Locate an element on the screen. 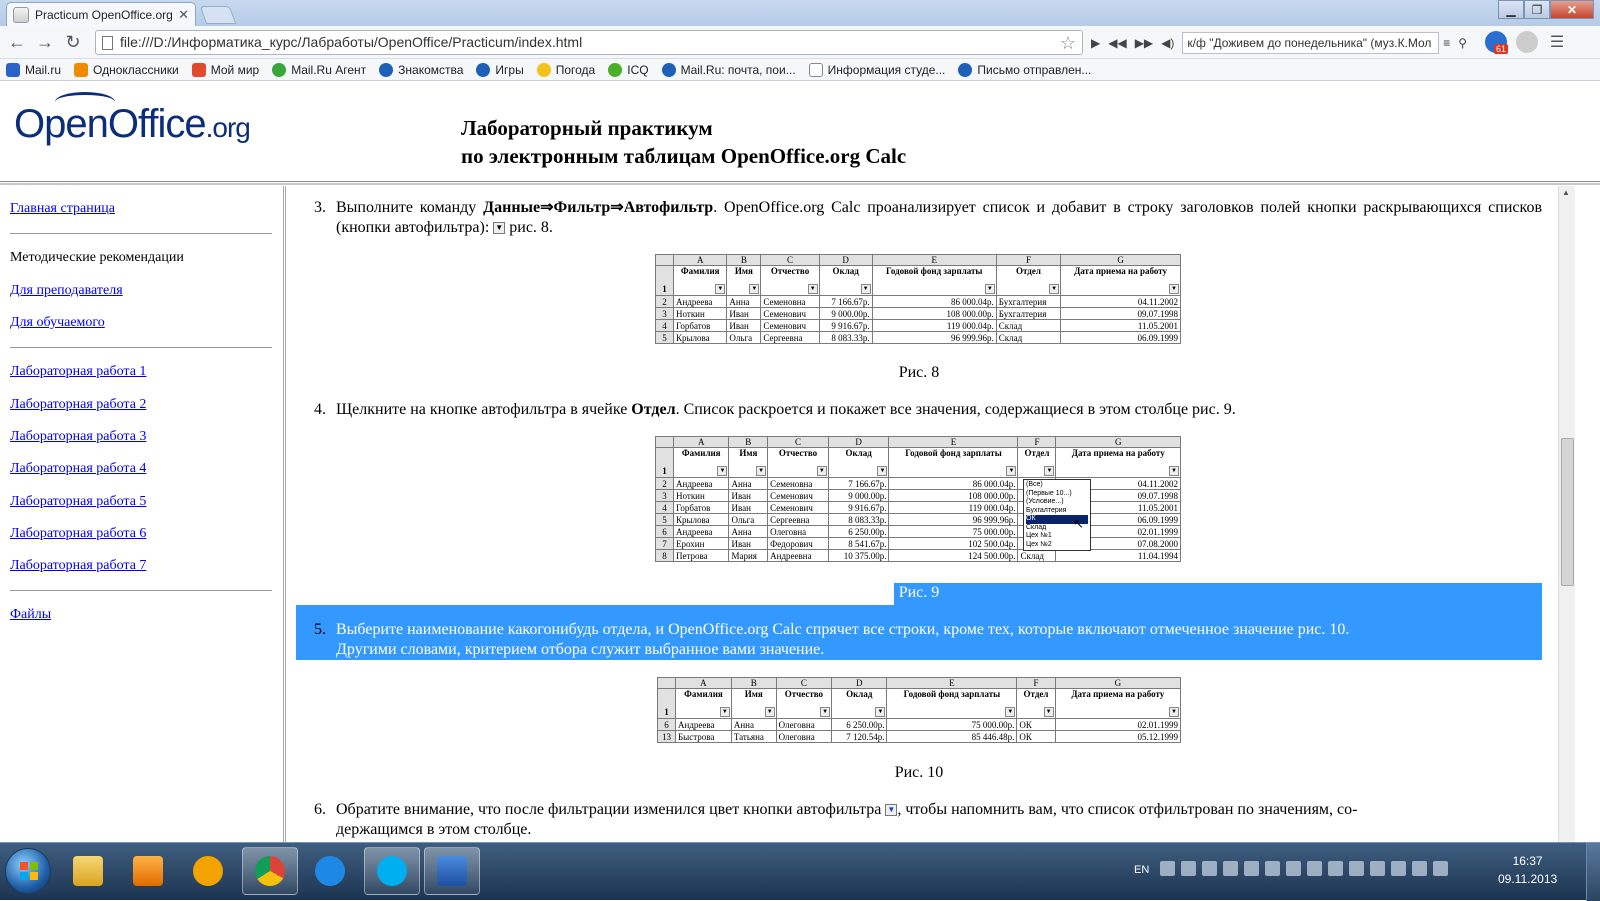  column-letter: B is located at coordinates (753, 683).